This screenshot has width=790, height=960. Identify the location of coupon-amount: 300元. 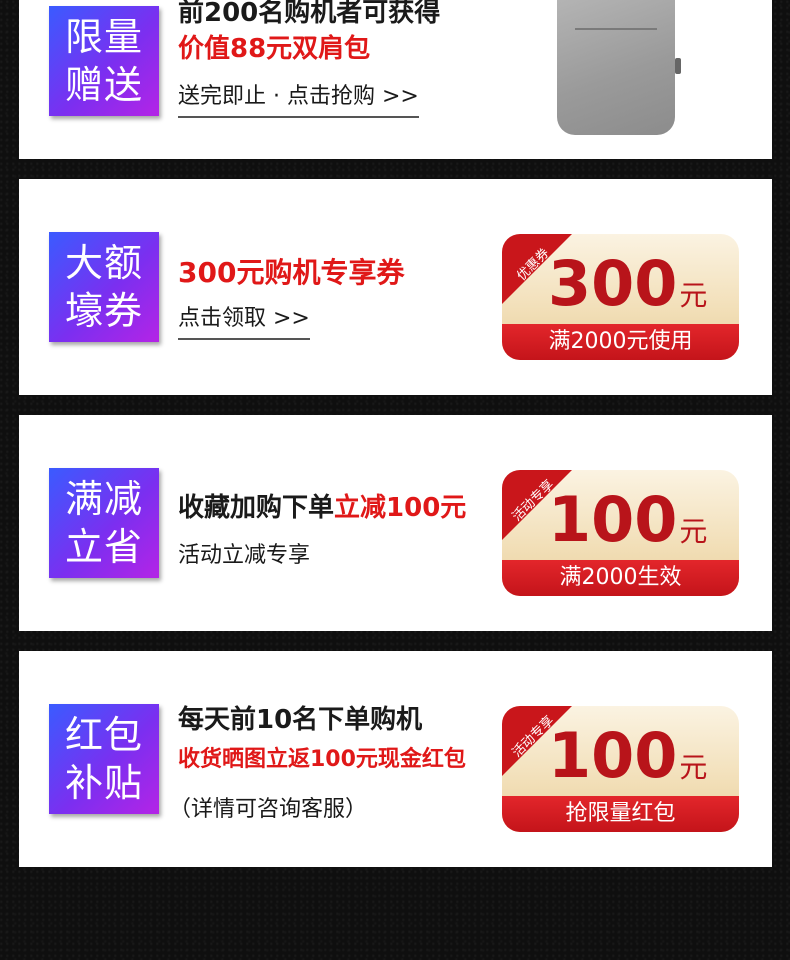
(627, 290).